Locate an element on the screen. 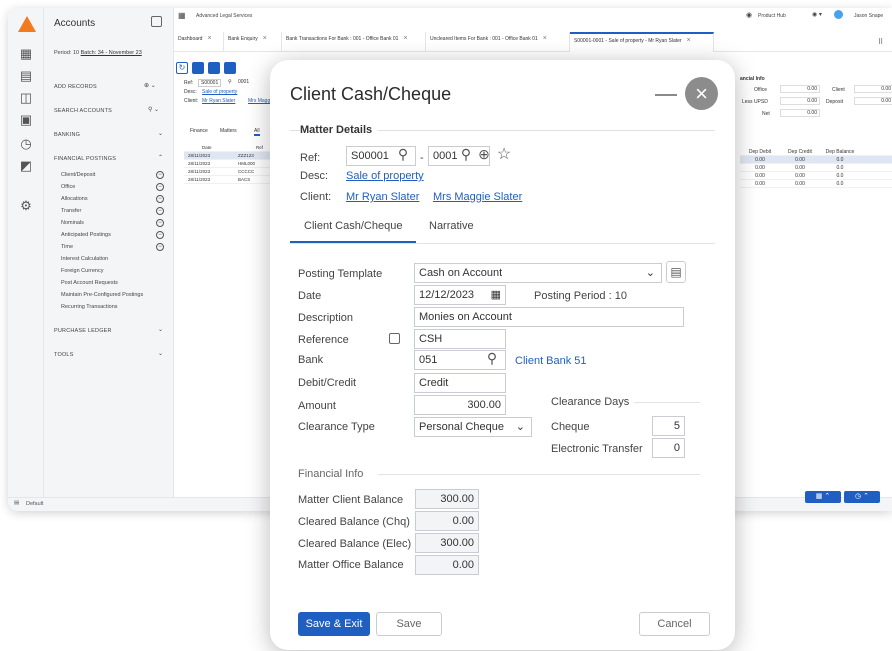 The height and width of the screenshot is (651, 892). tools-section: TOOLS is located at coordinates (64, 355).